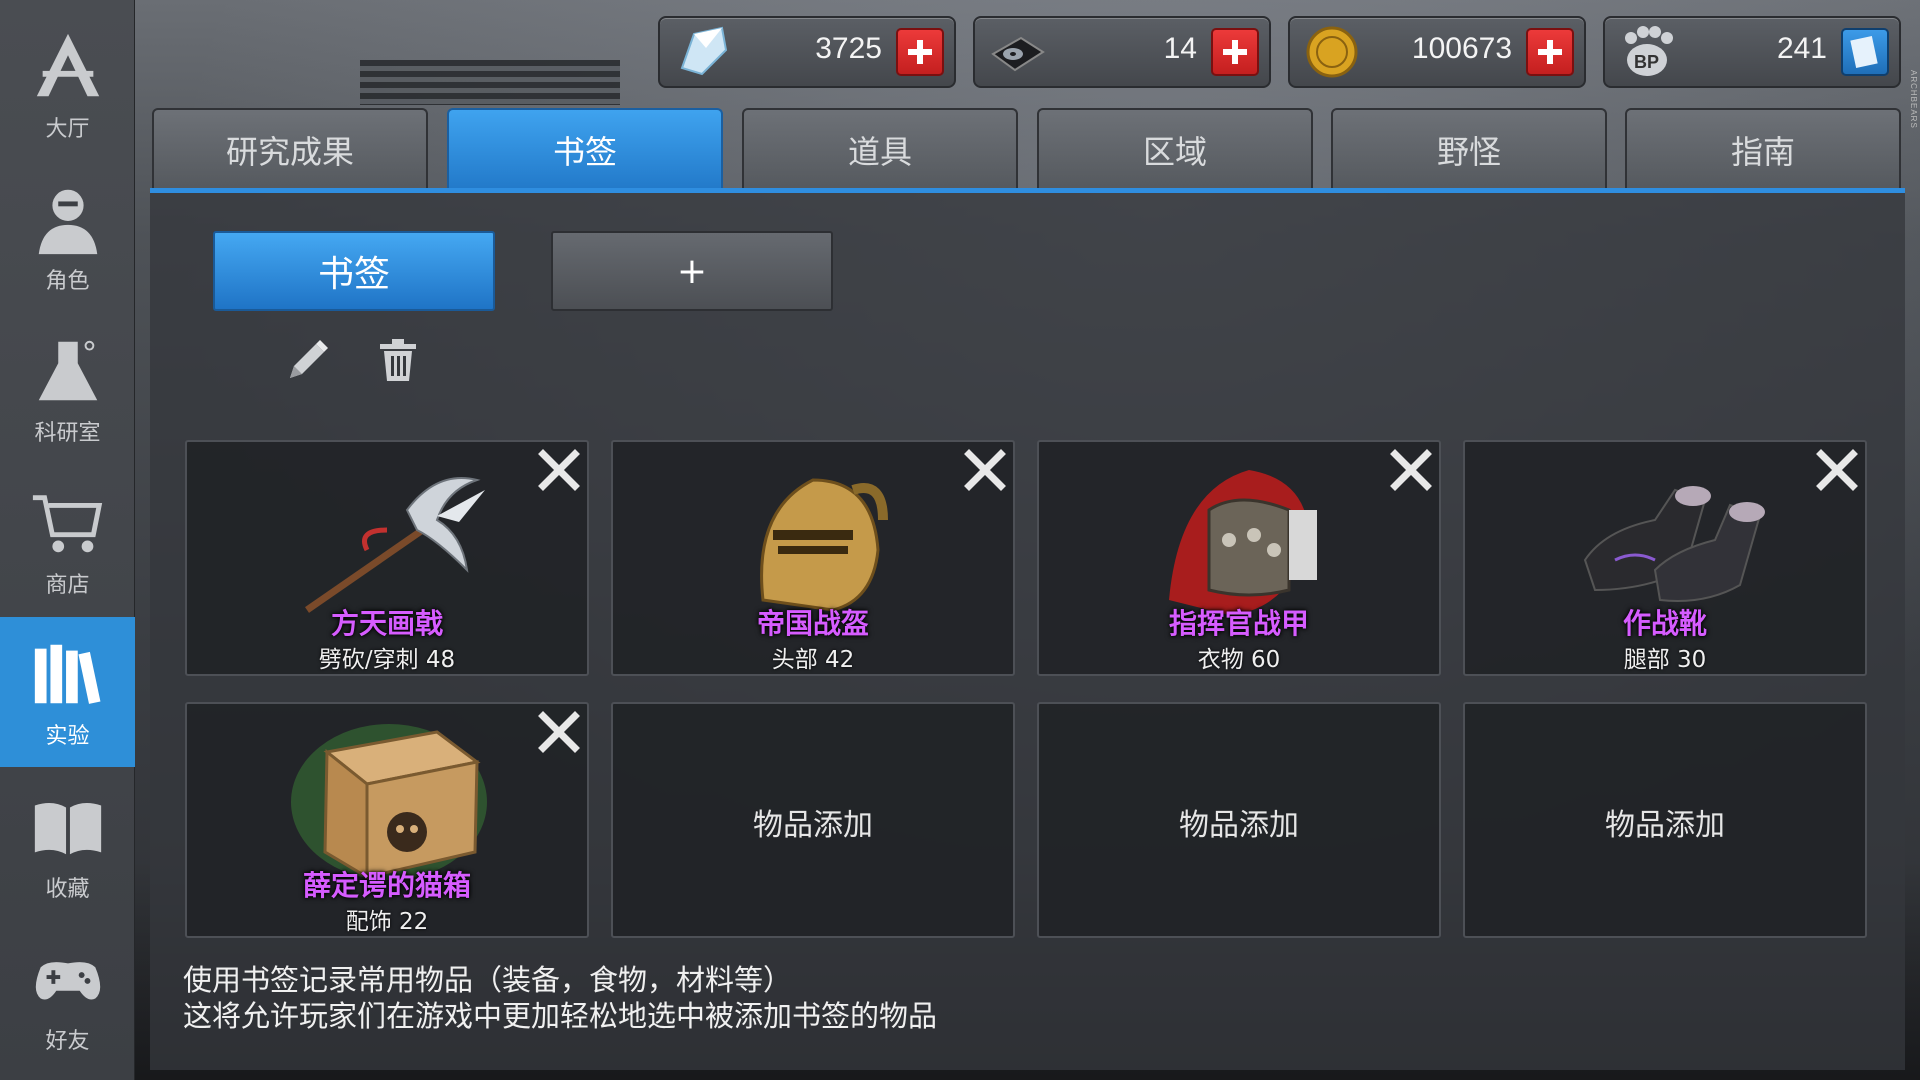 The height and width of the screenshot is (1080, 1920). What do you see at coordinates (354, 271) in the screenshot?
I see `bookmark-group-button: 书签` at bounding box center [354, 271].